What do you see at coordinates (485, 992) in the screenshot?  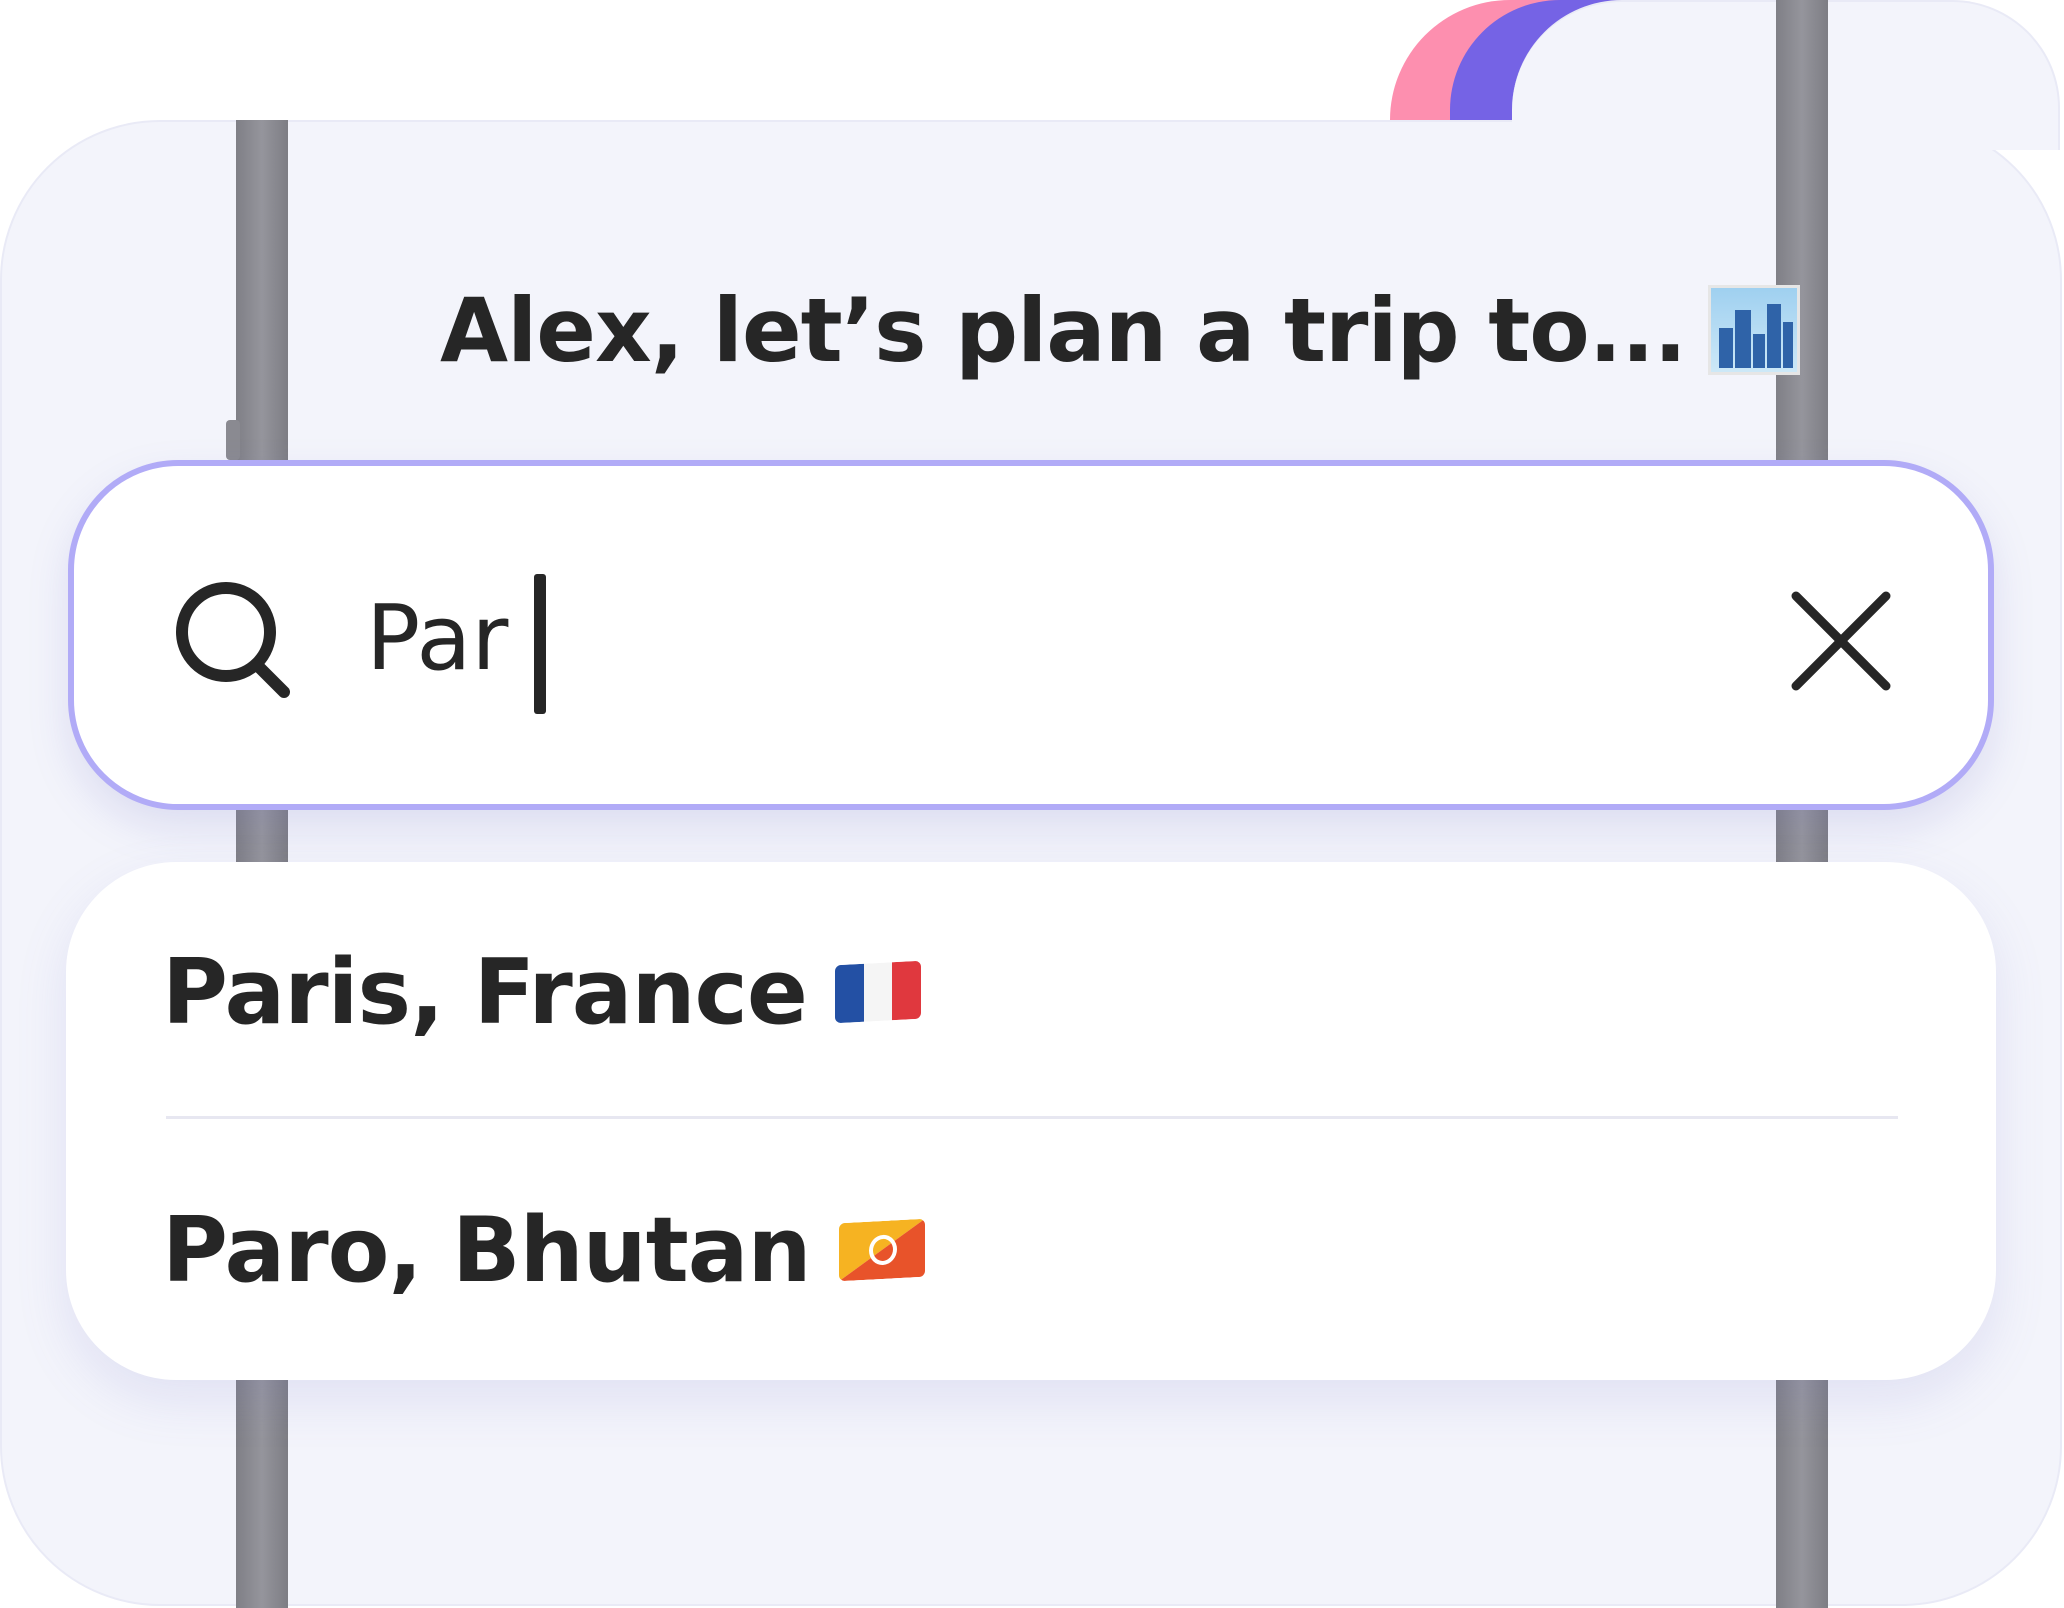 I see `result-label: Paris, France` at bounding box center [485, 992].